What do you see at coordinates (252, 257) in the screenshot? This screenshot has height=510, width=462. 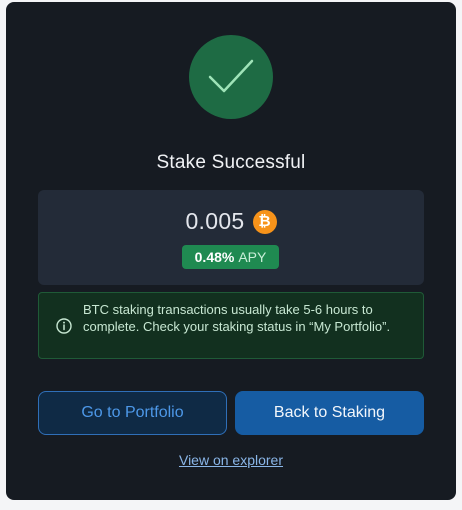 I see `apy-label: APY` at bounding box center [252, 257].